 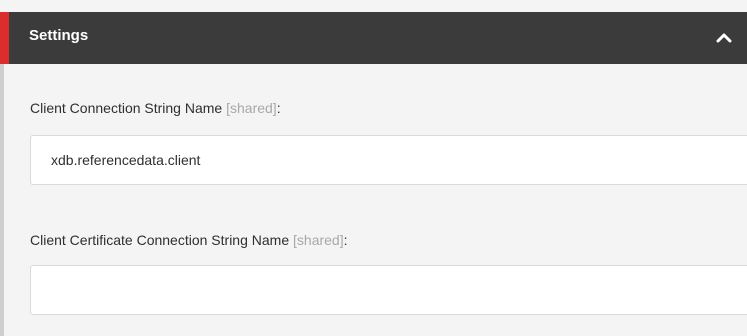 What do you see at coordinates (388, 160) in the screenshot?
I see `client-connection-string-input` at bounding box center [388, 160].